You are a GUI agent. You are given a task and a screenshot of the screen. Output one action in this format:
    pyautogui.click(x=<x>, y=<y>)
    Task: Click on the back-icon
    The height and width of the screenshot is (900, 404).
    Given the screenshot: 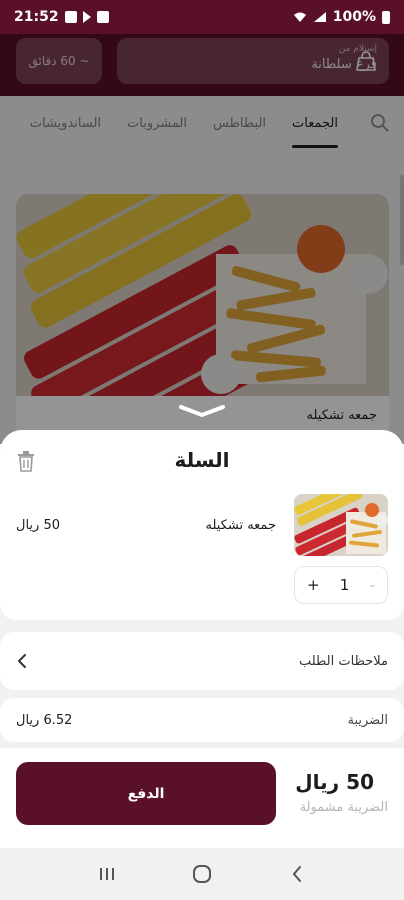 What is the action you would take?
    pyautogui.click(x=297, y=874)
    